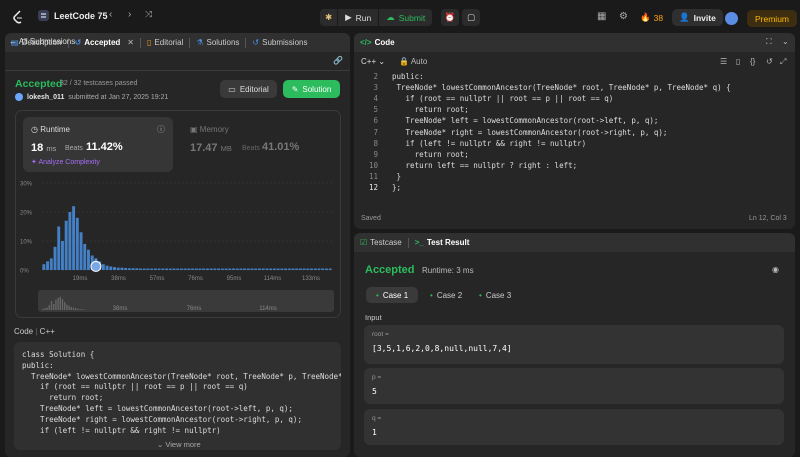 The width and height of the screenshot is (800, 457). I want to click on editorial-button: ▭ Editorial, so click(248, 89).